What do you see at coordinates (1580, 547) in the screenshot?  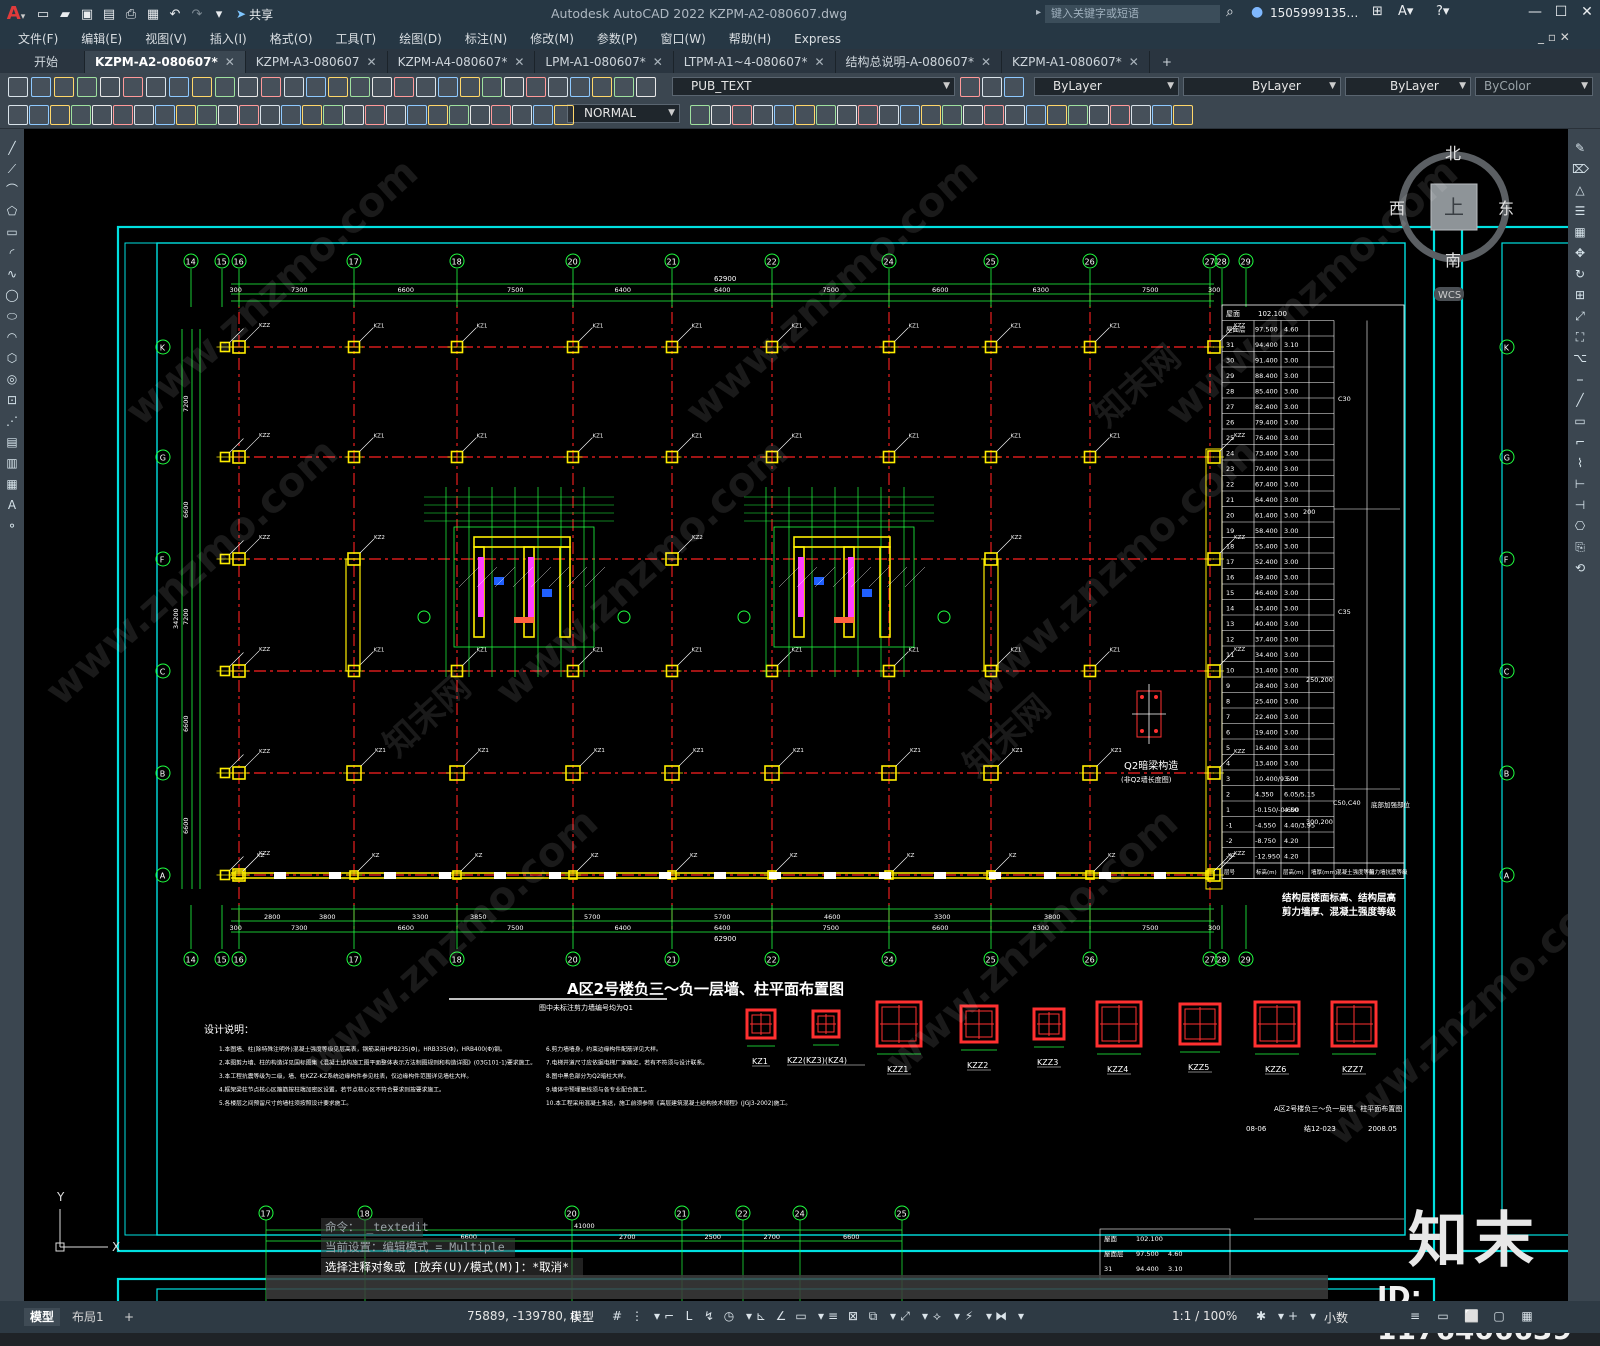 I see `modify-tool-19-icon: ⎘` at bounding box center [1580, 547].